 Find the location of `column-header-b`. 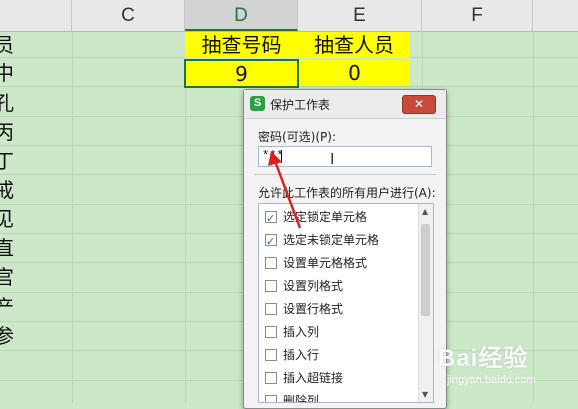

column-header-b is located at coordinates (36, 15).